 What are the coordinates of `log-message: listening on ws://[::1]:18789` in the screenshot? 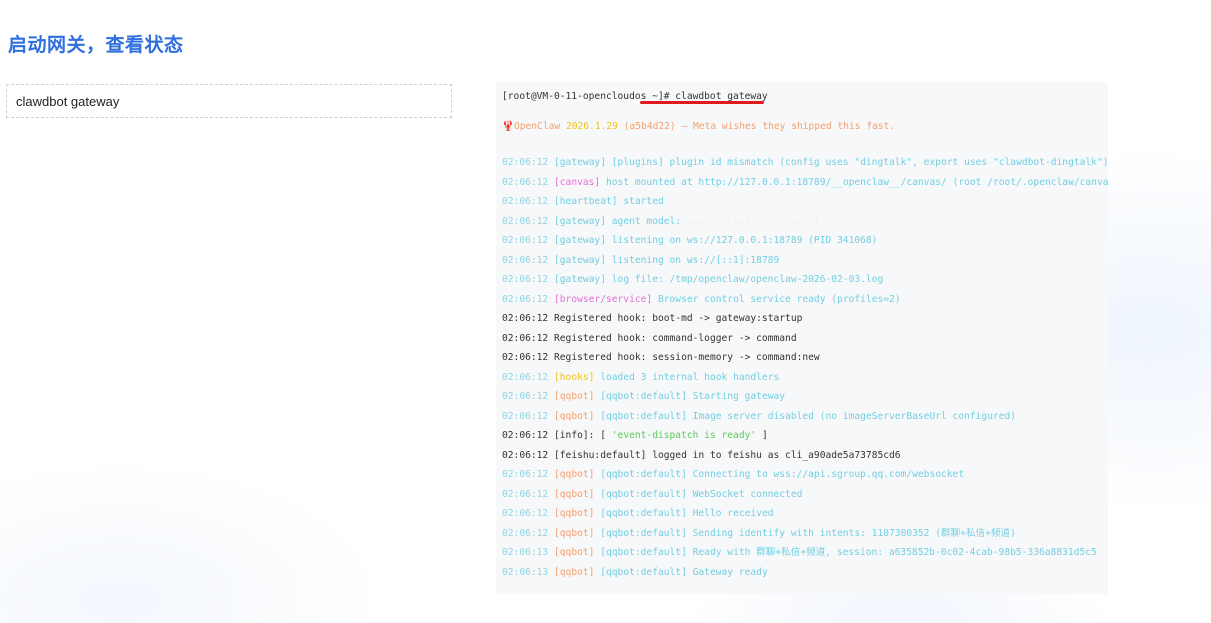 It's located at (695, 260).